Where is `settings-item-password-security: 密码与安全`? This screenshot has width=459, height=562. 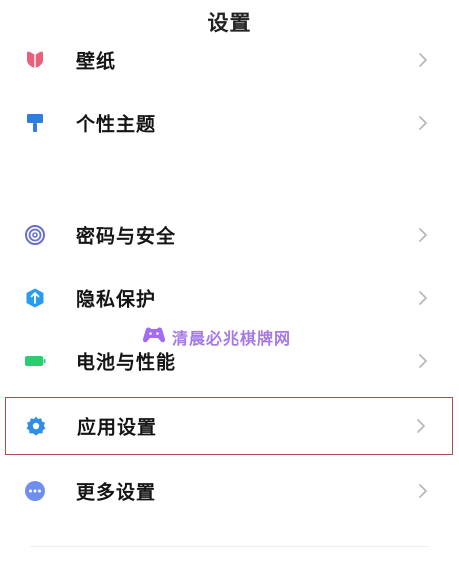 settings-item-password-security: 密码与安全 is located at coordinates (229, 235).